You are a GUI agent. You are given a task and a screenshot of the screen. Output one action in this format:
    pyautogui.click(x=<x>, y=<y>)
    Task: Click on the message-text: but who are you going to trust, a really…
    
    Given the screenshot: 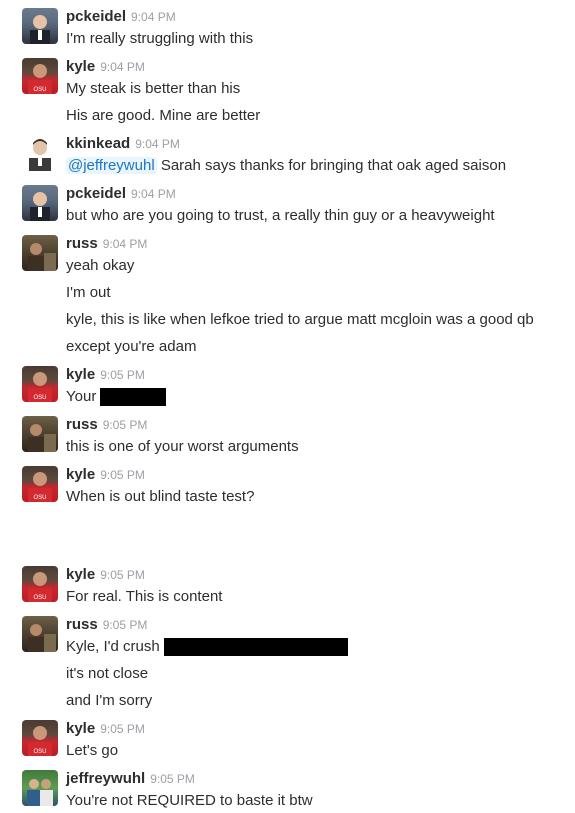 What is the action you would take?
    pyautogui.click(x=280, y=215)
    